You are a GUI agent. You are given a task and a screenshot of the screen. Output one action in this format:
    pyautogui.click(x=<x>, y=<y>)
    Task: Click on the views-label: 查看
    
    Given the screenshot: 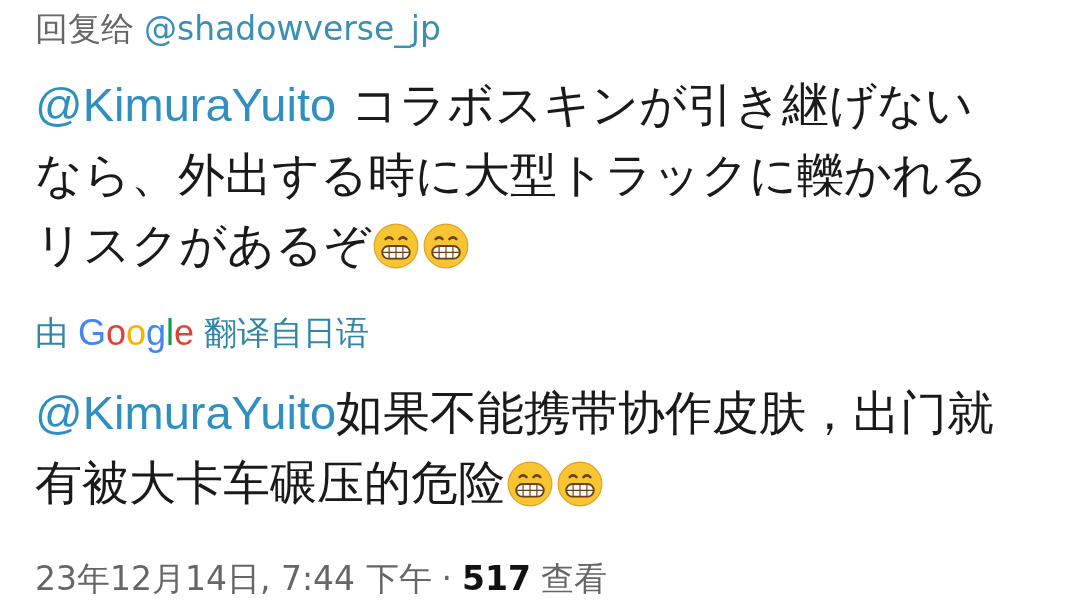 What is the action you would take?
    pyautogui.click(x=573, y=579)
    